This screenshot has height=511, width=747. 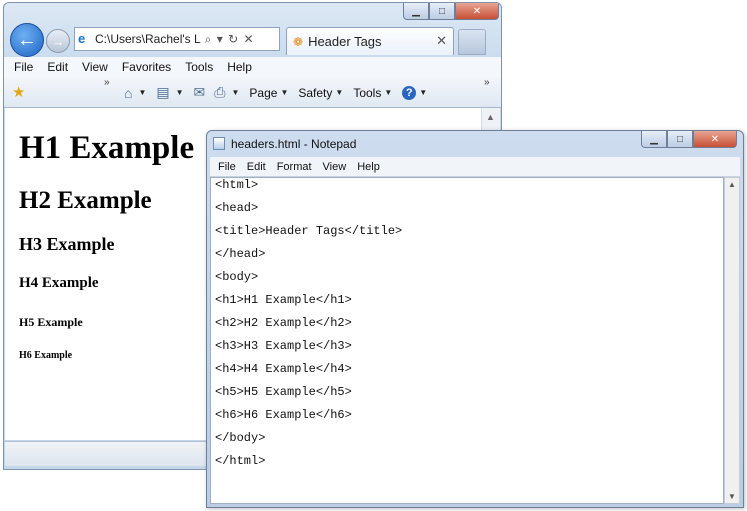 I want to click on heading-h5: H5 Example, so click(x=51, y=322).